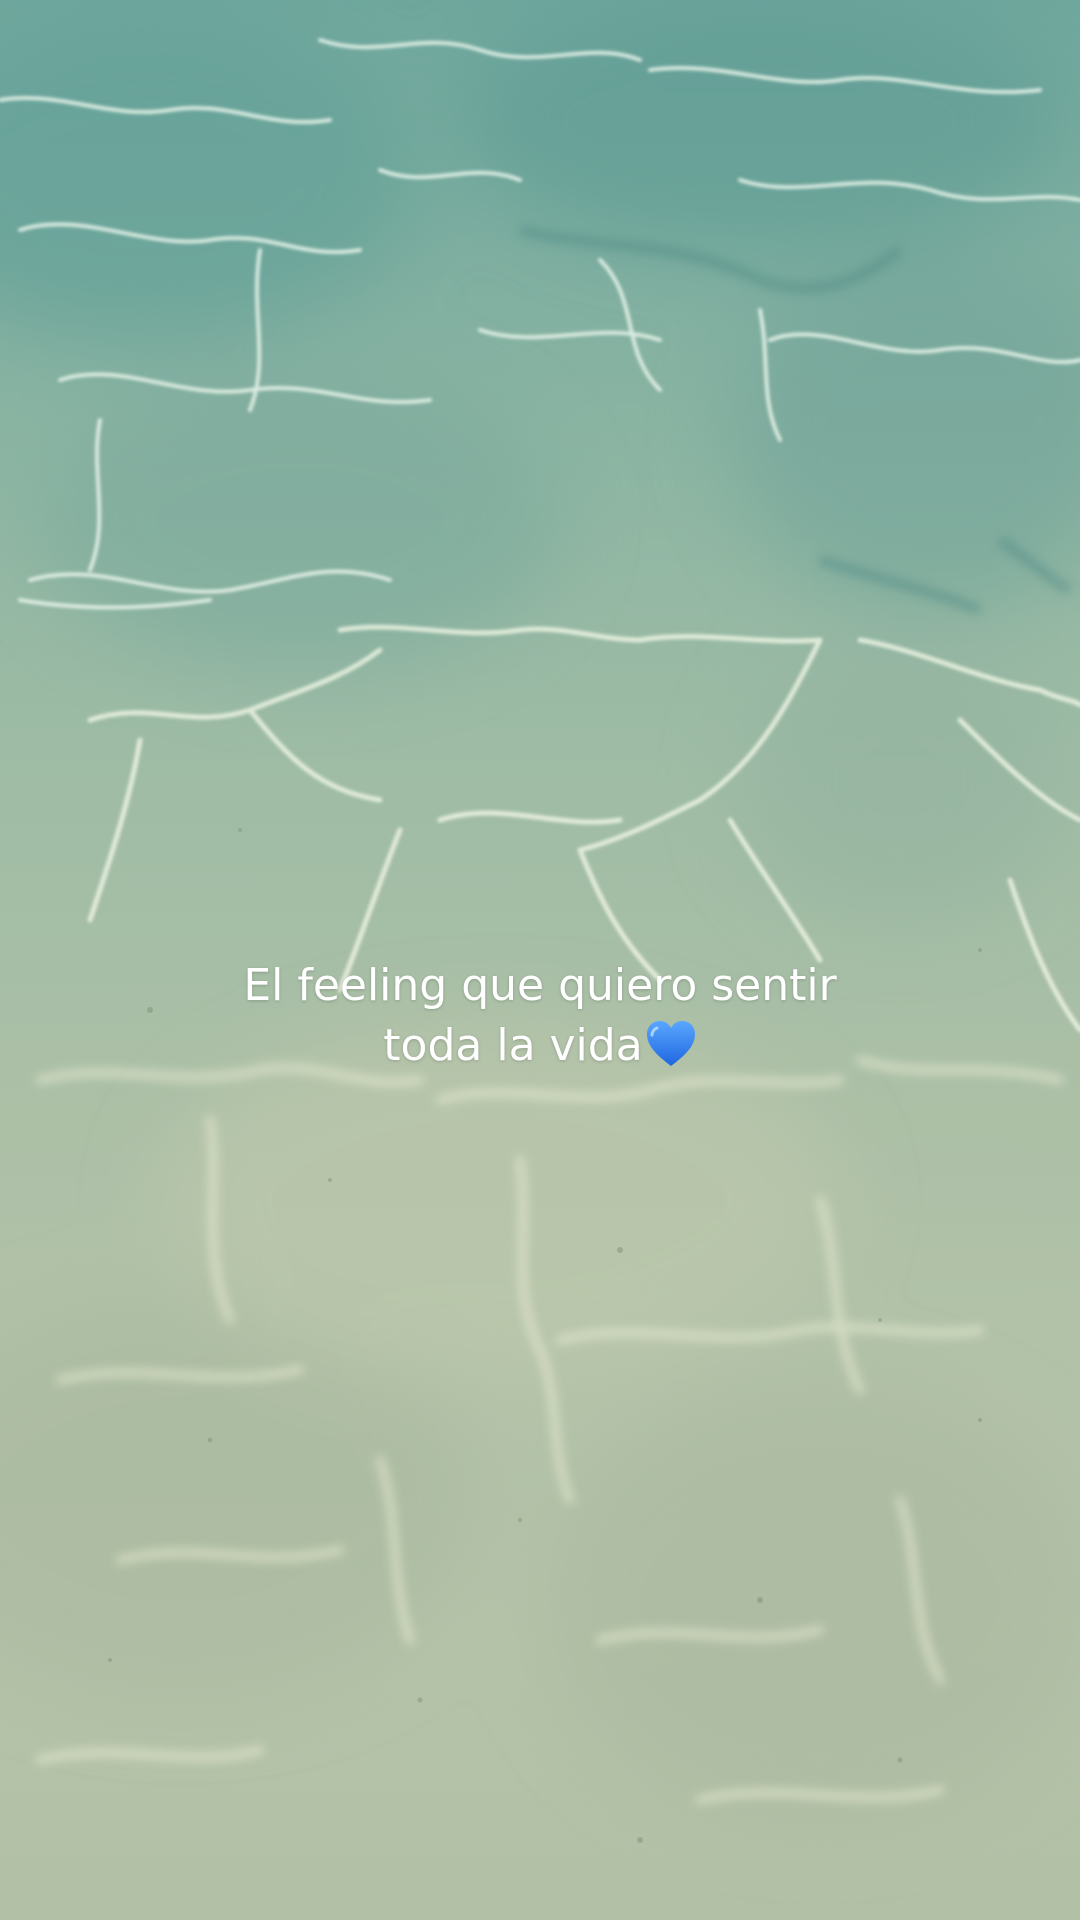  What do you see at coordinates (540, 985) in the screenshot?
I see `caption-line-1: El feeling que quiero sentir` at bounding box center [540, 985].